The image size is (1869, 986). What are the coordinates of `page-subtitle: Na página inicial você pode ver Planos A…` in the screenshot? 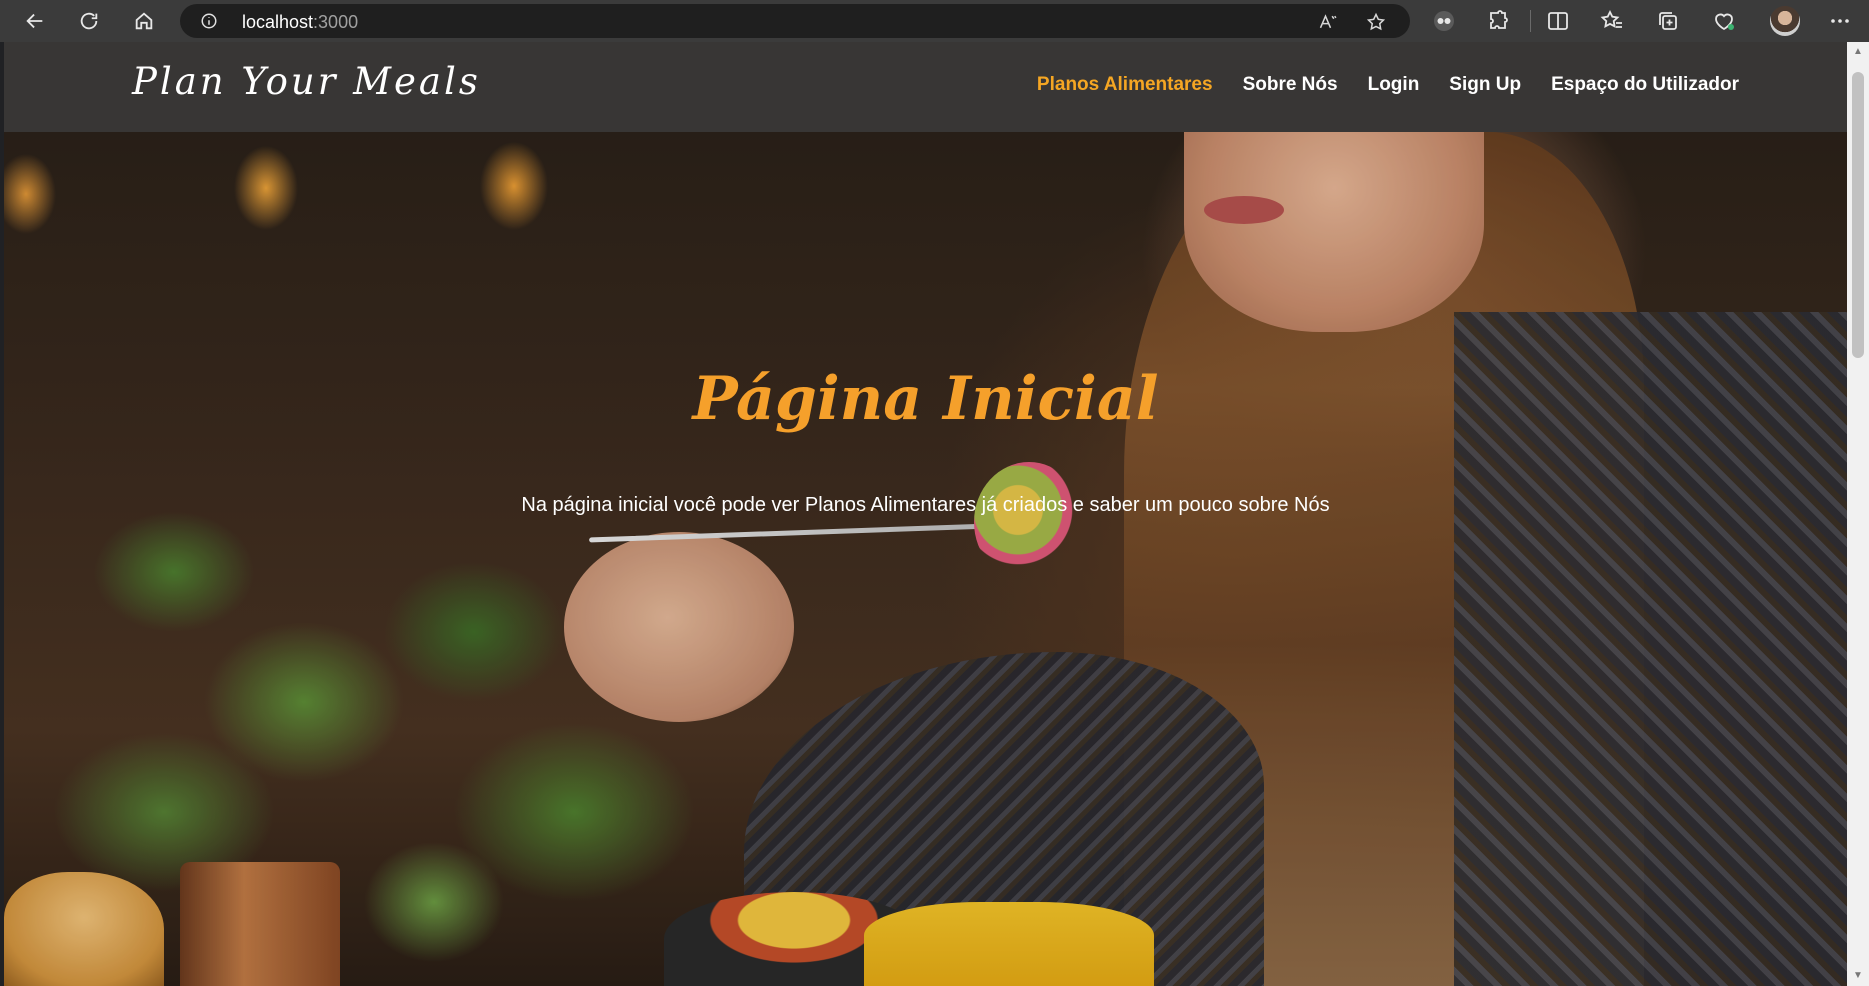 It's located at (925, 505).